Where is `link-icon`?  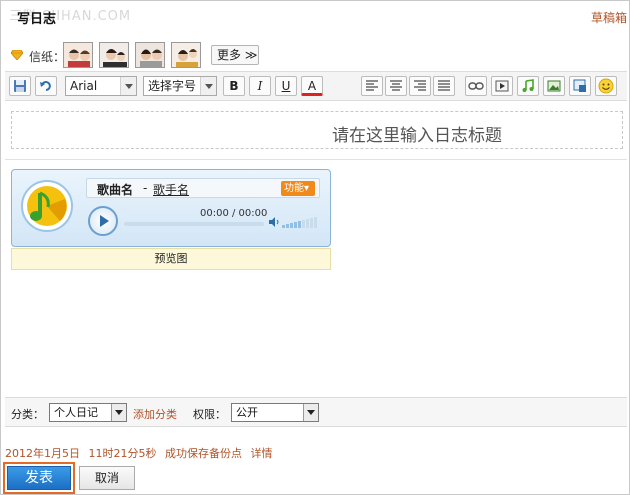
link-icon is located at coordinates (476, 86).